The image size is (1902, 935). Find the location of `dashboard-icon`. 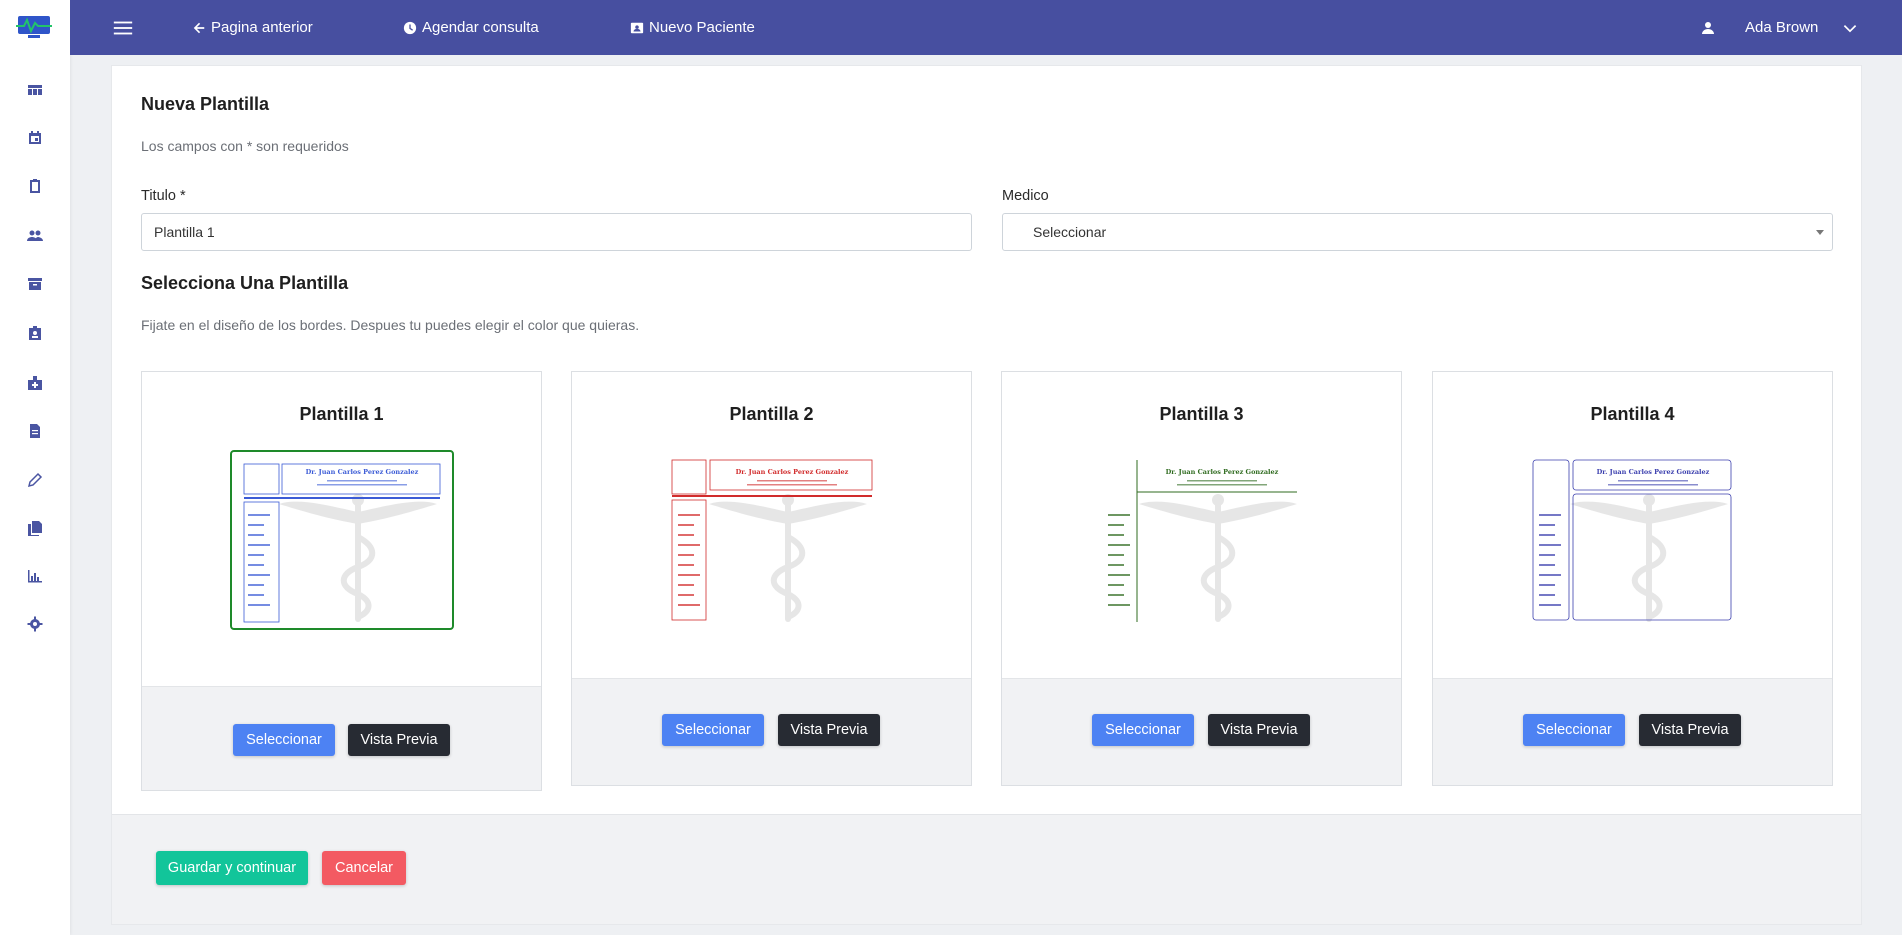

dashboard-icon is located at coordinates (35, 90).